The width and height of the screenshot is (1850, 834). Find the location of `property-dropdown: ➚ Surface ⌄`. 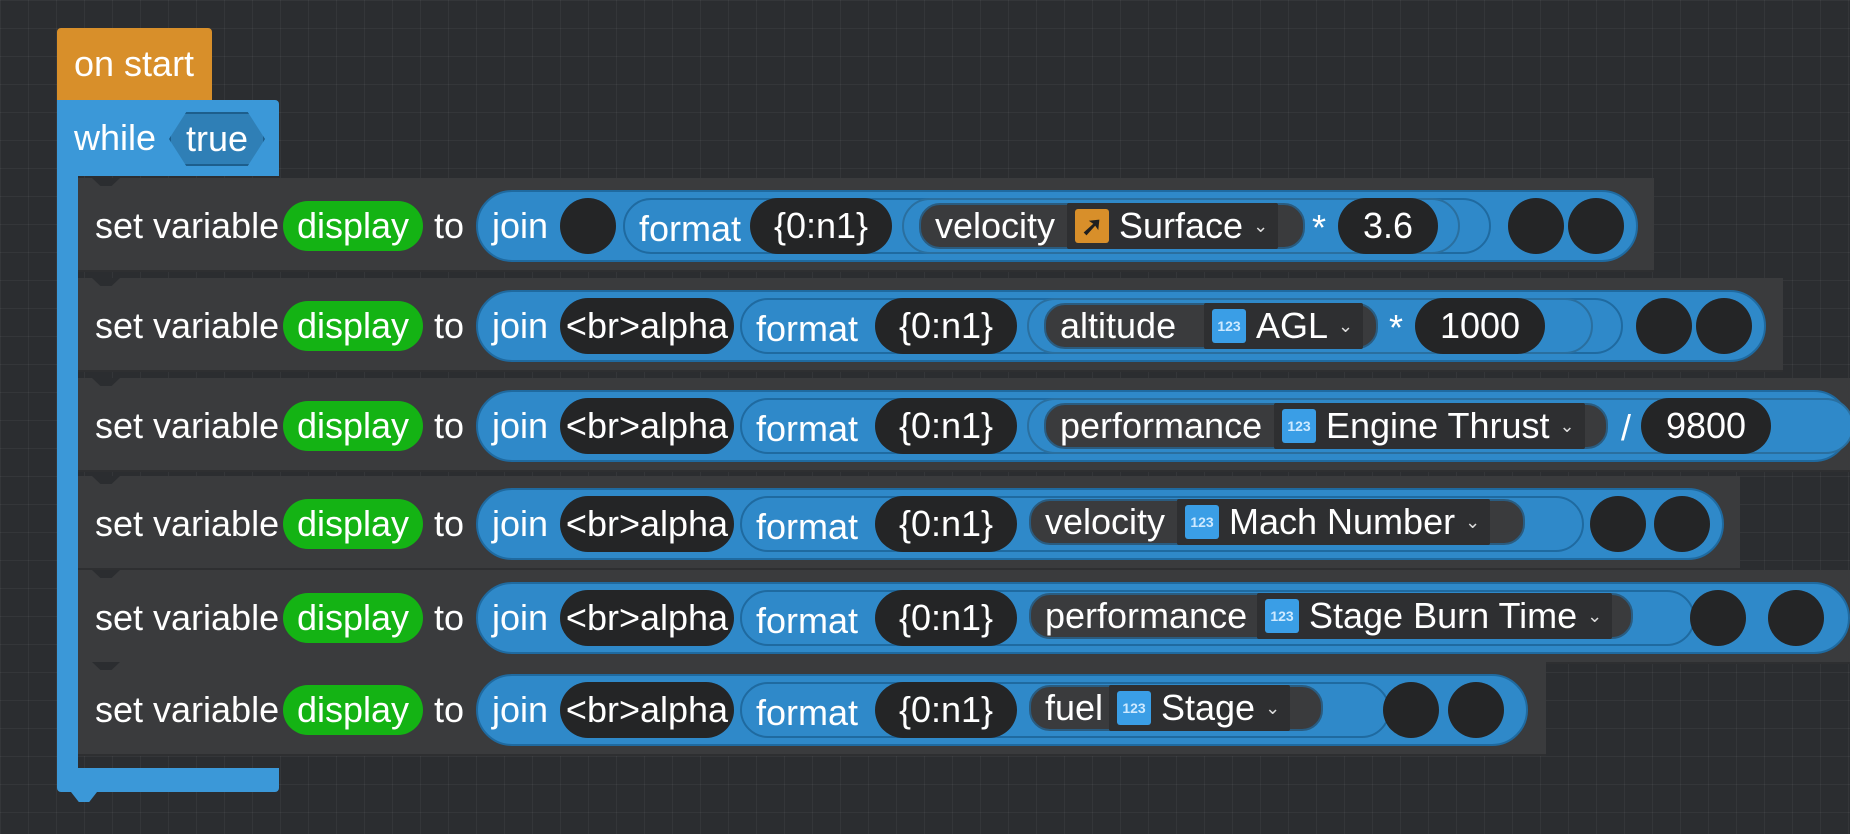

property-dropdown: ➚ Surface ⌄ is located at coordinates (1173, 226).